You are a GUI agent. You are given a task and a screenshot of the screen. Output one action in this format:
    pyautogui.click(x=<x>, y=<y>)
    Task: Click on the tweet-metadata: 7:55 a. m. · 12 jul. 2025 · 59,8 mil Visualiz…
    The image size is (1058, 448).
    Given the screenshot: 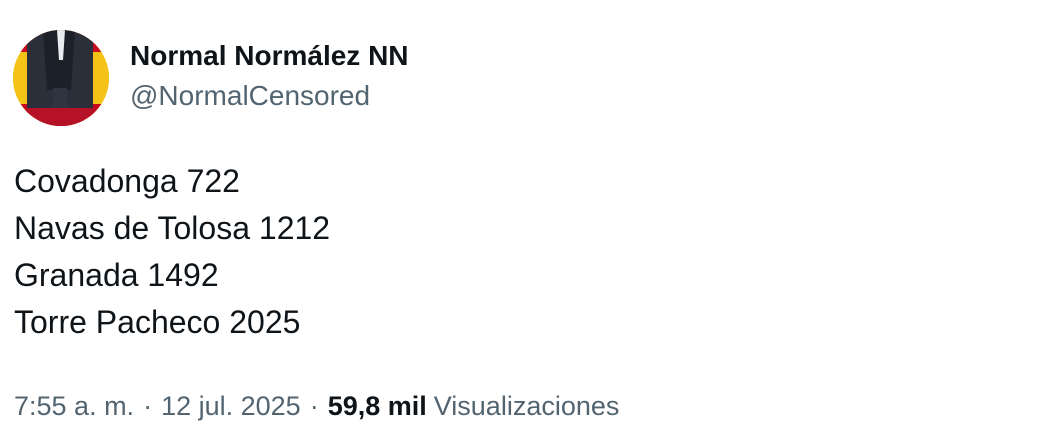 What is the action you would take?
    pyautogui.click(x=316, y=406)
    